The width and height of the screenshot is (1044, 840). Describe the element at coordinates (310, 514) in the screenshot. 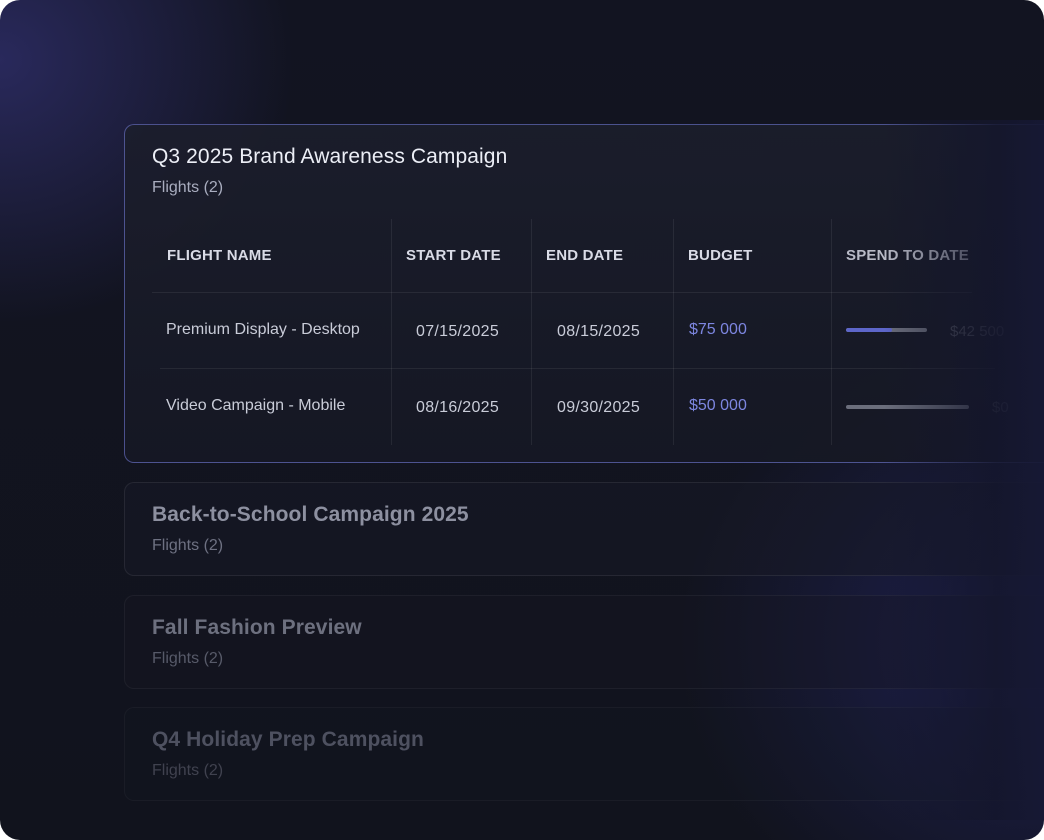

I see `campaign-title: Back-to-School Campaign 2025` at that location.